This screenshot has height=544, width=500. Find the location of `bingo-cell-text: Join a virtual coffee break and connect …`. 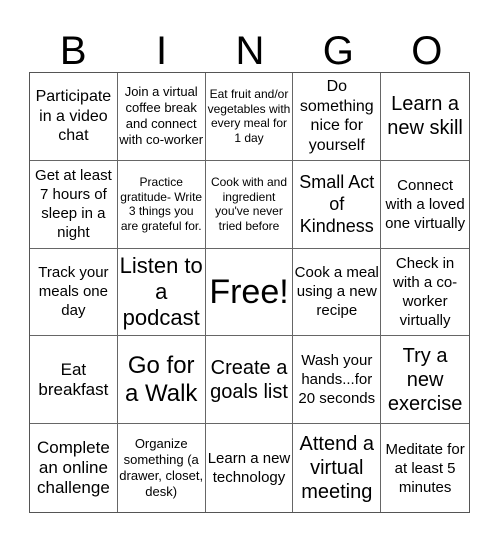

bingo-cell-text: Join a virtual coffee break and connect … is located at coordinates (161, 116).